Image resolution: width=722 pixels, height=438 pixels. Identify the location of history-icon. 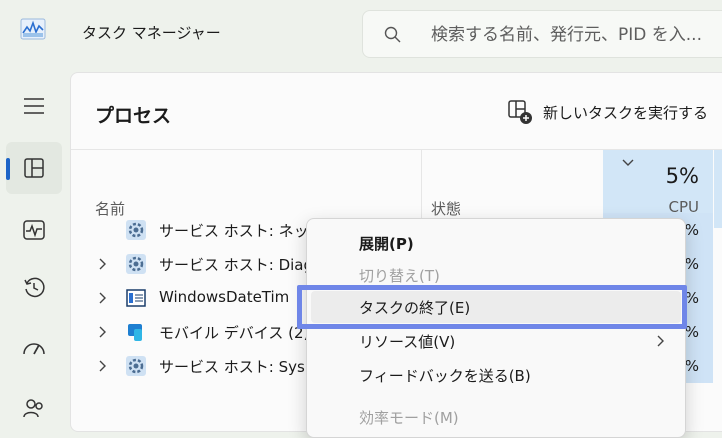
(34, 287).